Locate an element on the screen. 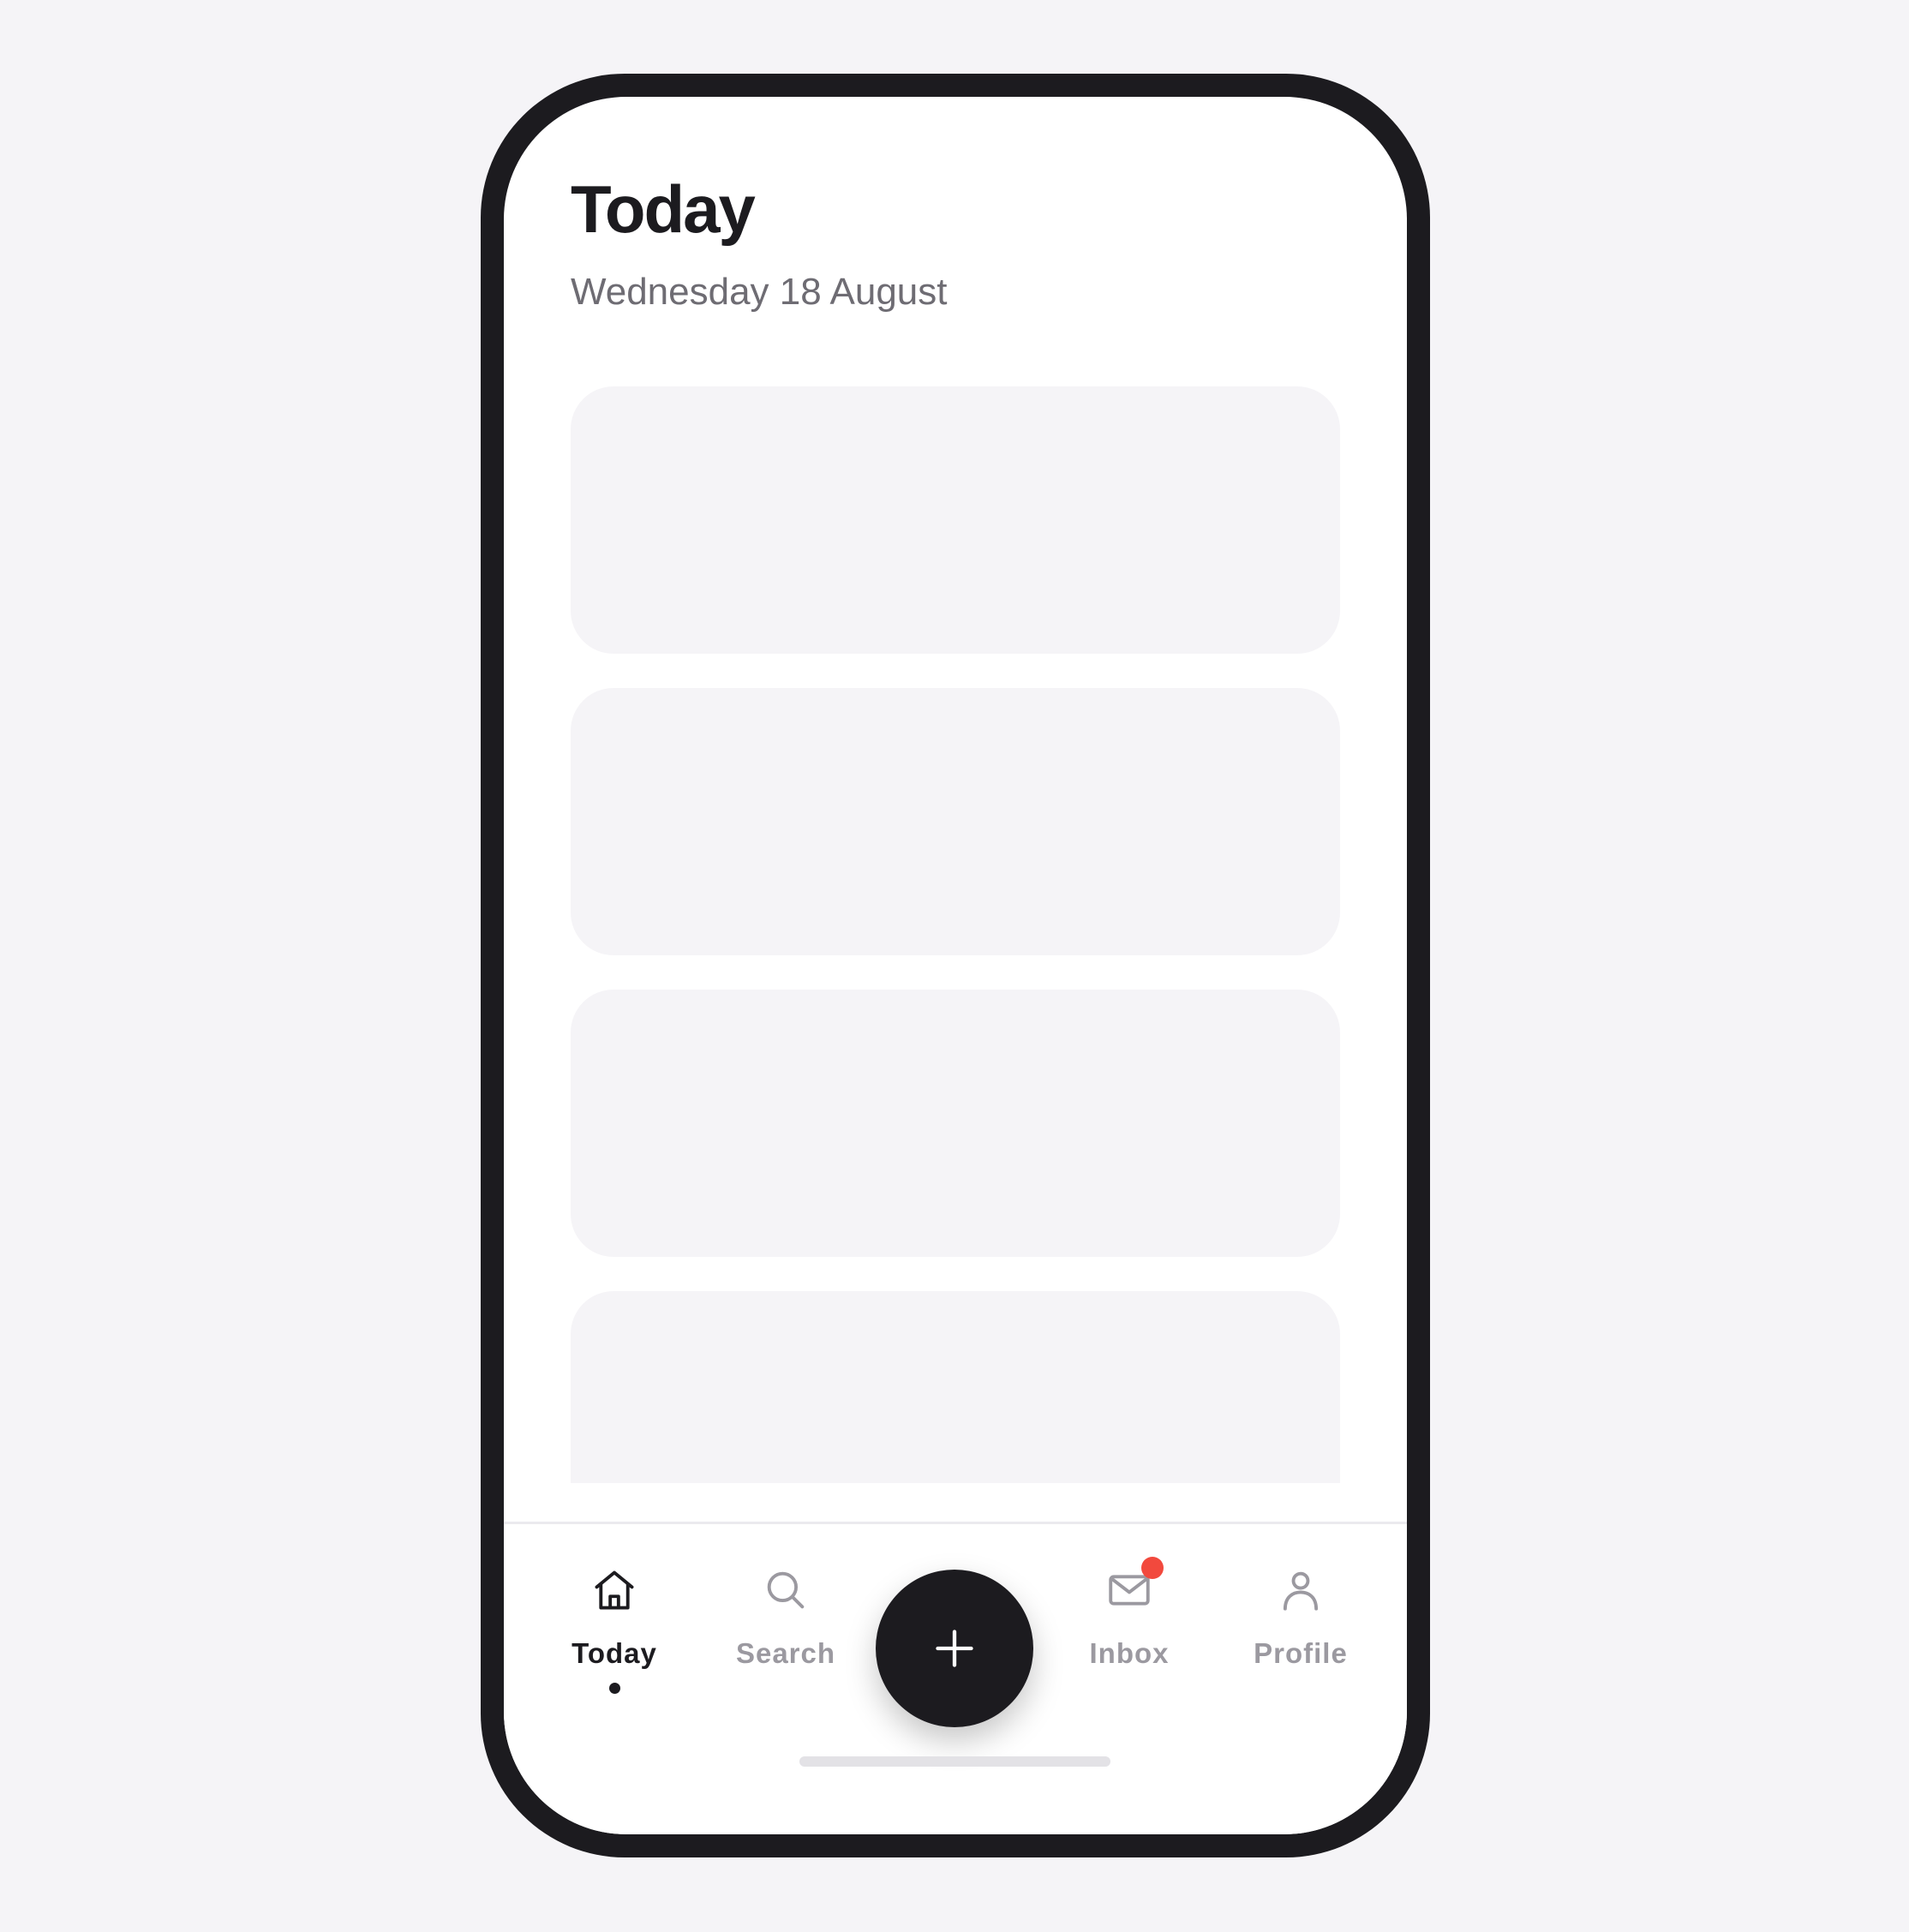 The width and height of the screenshot is (1909, 1932). mail-icon is located at coordinates (1134, 1586).